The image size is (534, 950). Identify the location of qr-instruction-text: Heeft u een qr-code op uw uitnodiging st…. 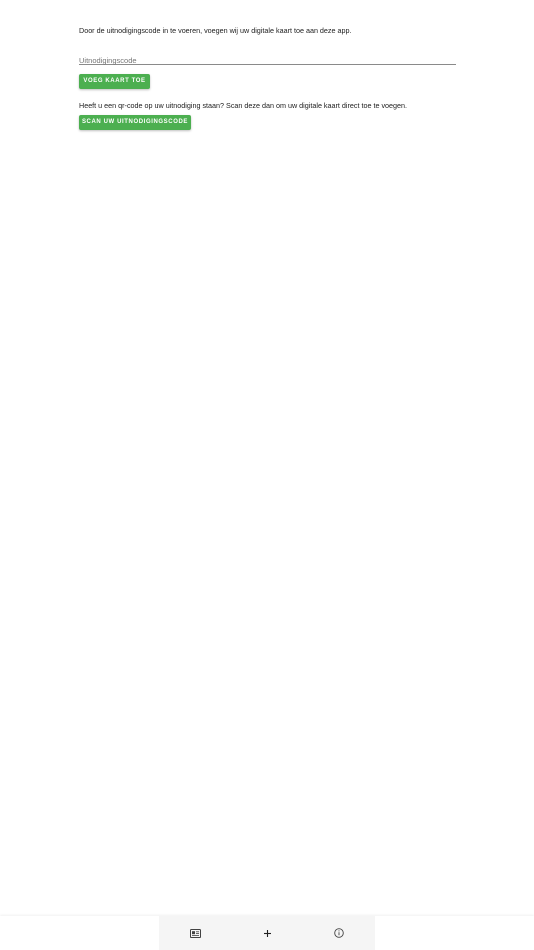
(243, 105).